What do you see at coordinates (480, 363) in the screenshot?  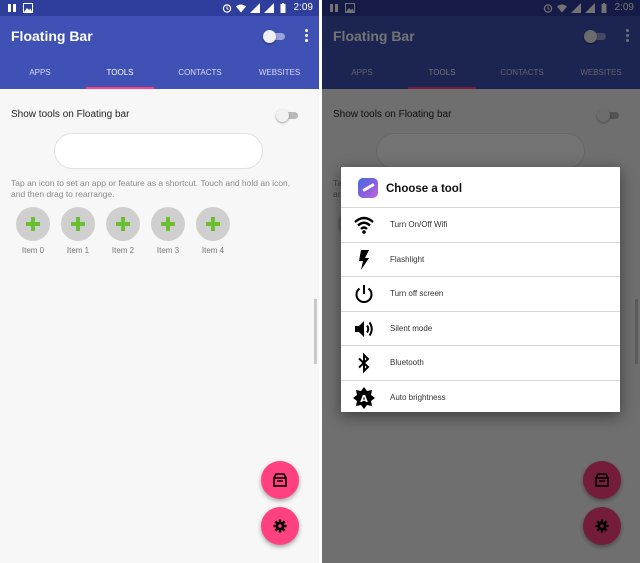 I see `option-bluetooth: Bluetooth` at bounding box center [480, 363].